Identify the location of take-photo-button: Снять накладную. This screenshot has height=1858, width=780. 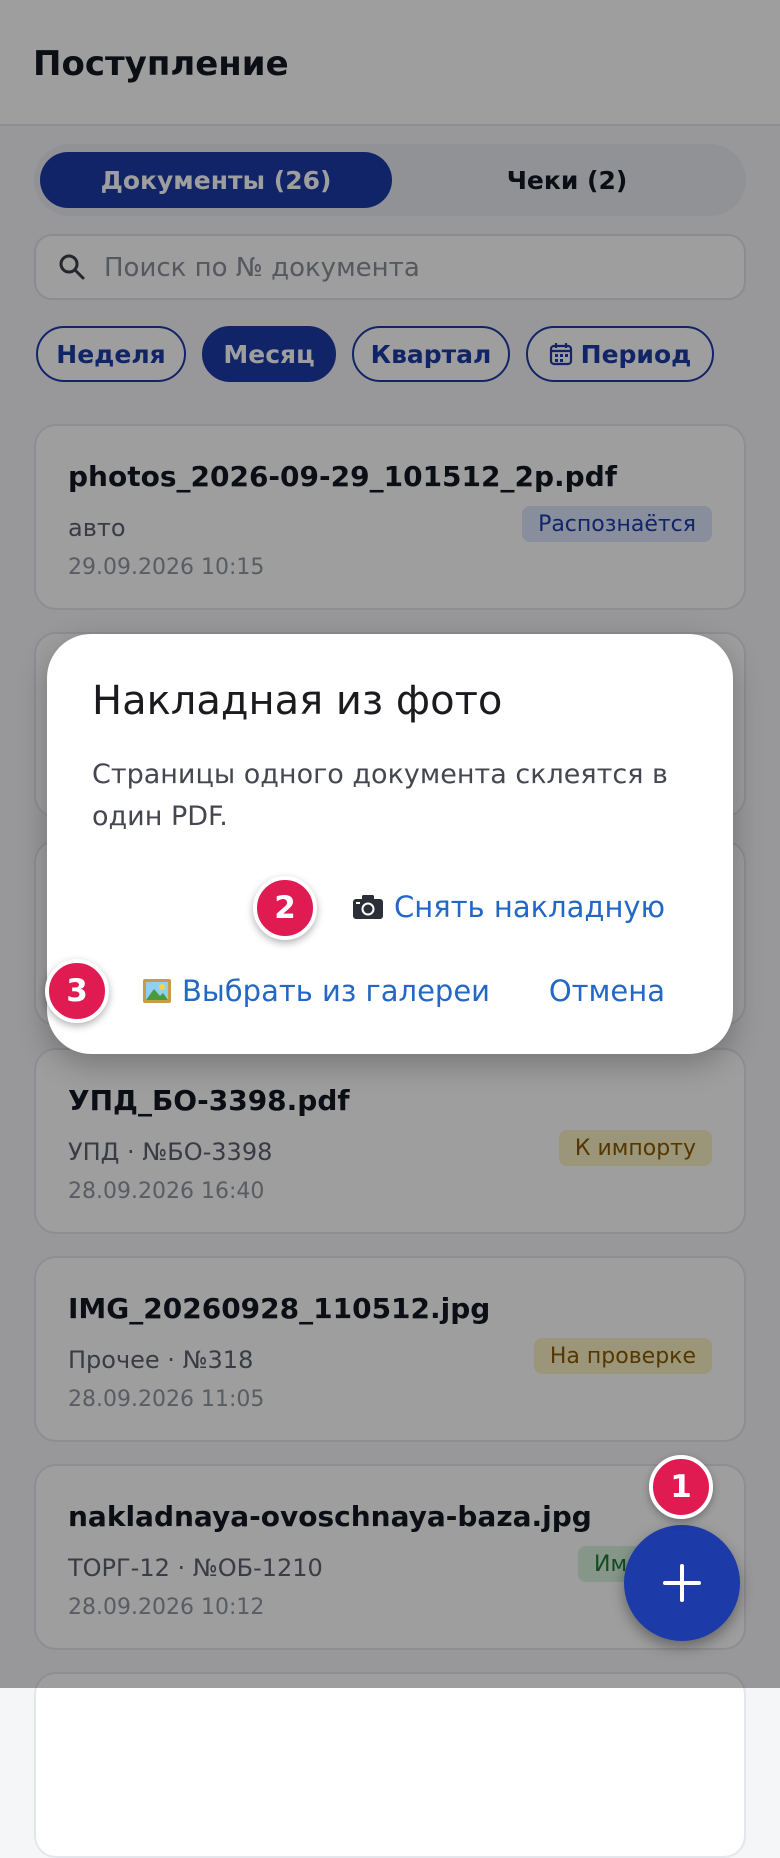
(508, 907).